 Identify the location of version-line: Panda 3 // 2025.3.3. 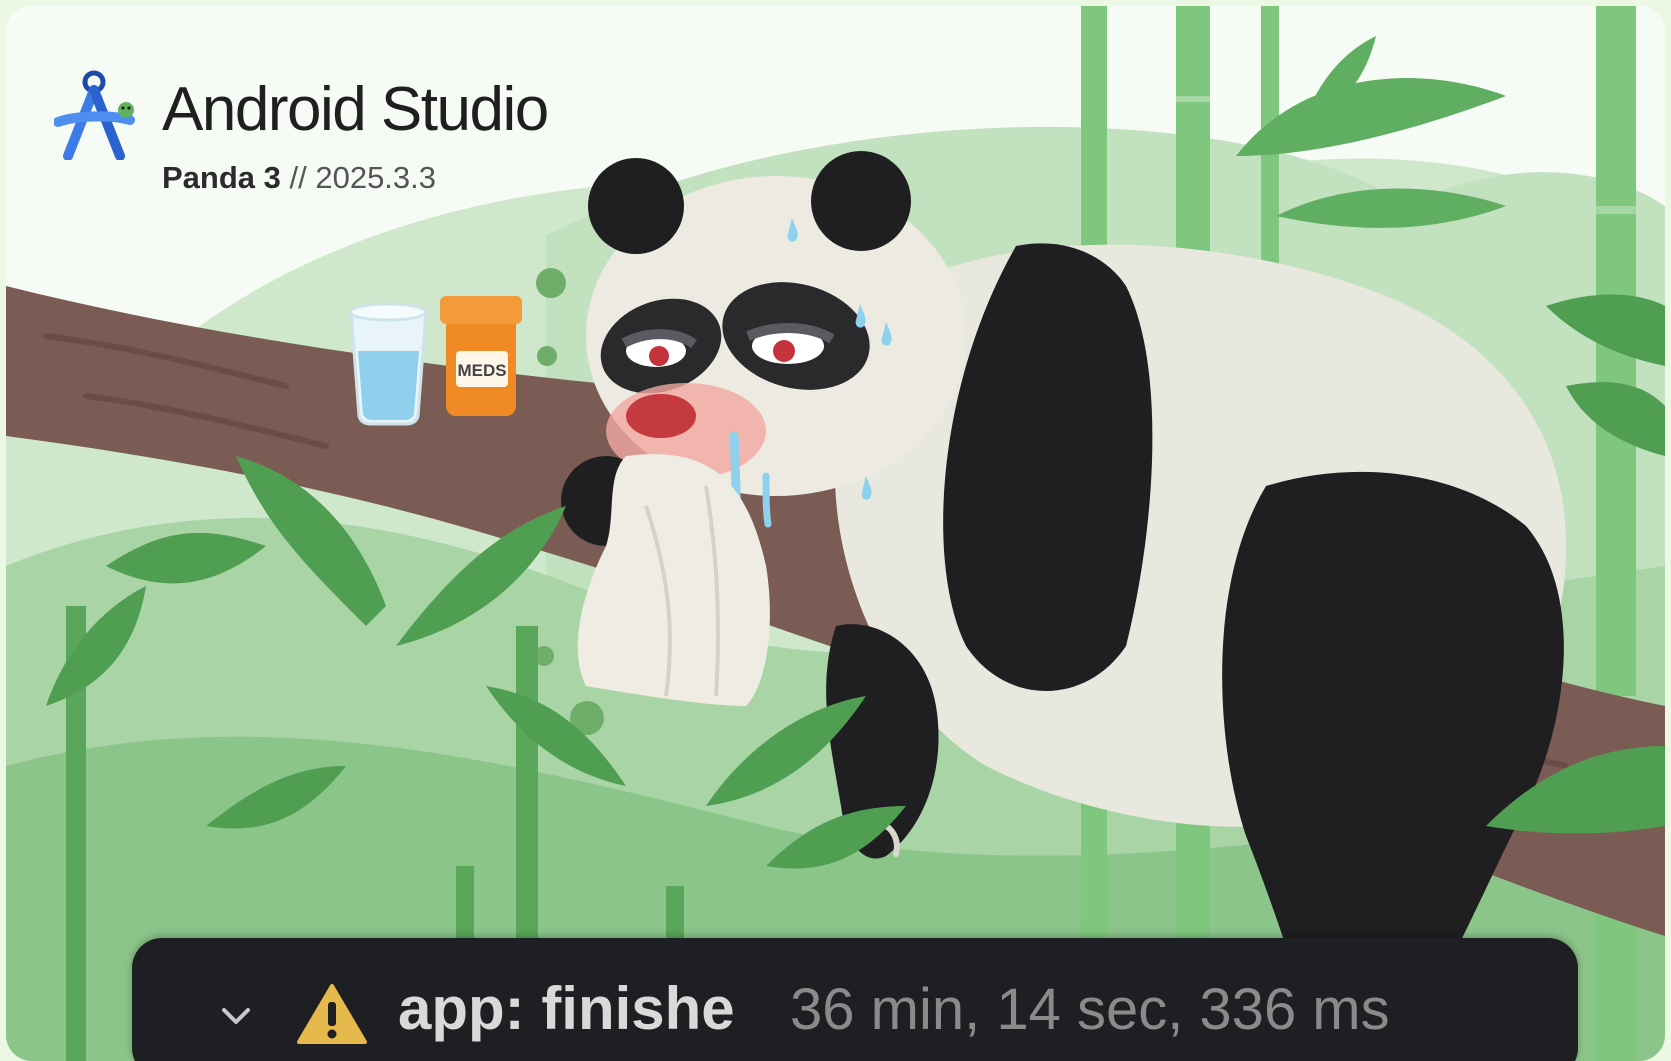
(299, 178).